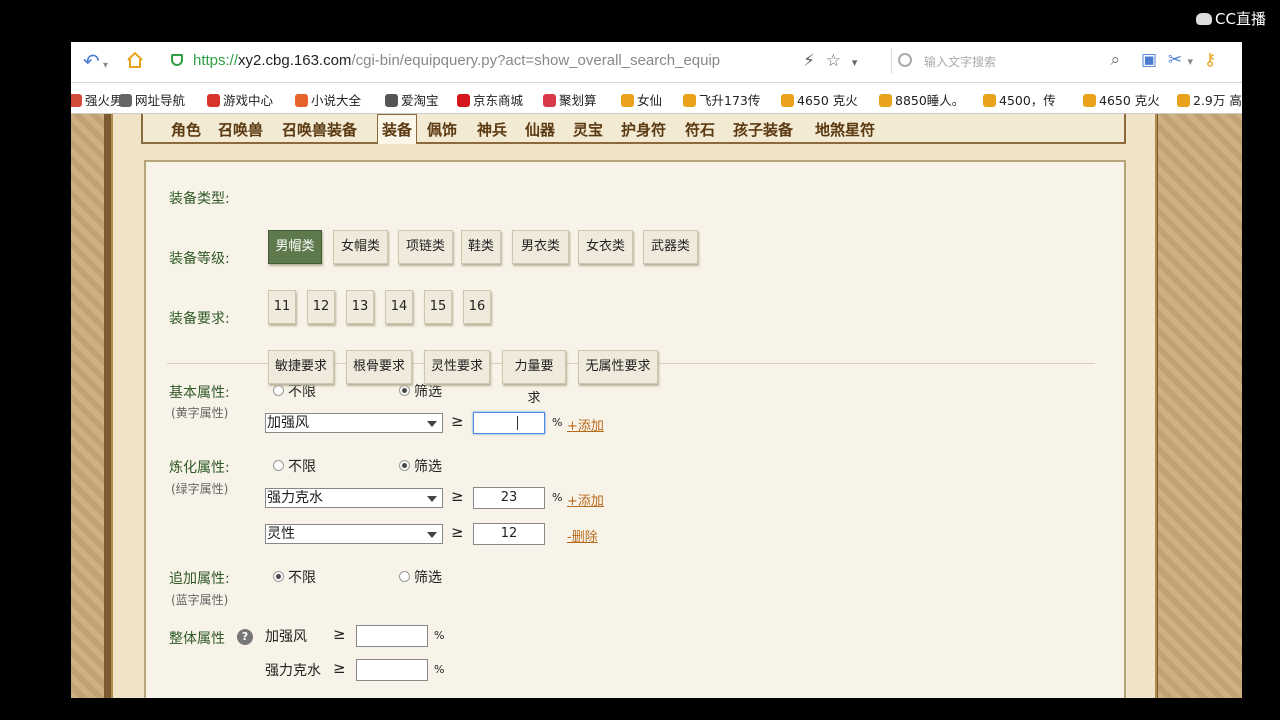 The image size is (1280, 720). I want to click on type-button: 男衣类, so click(540, 247).